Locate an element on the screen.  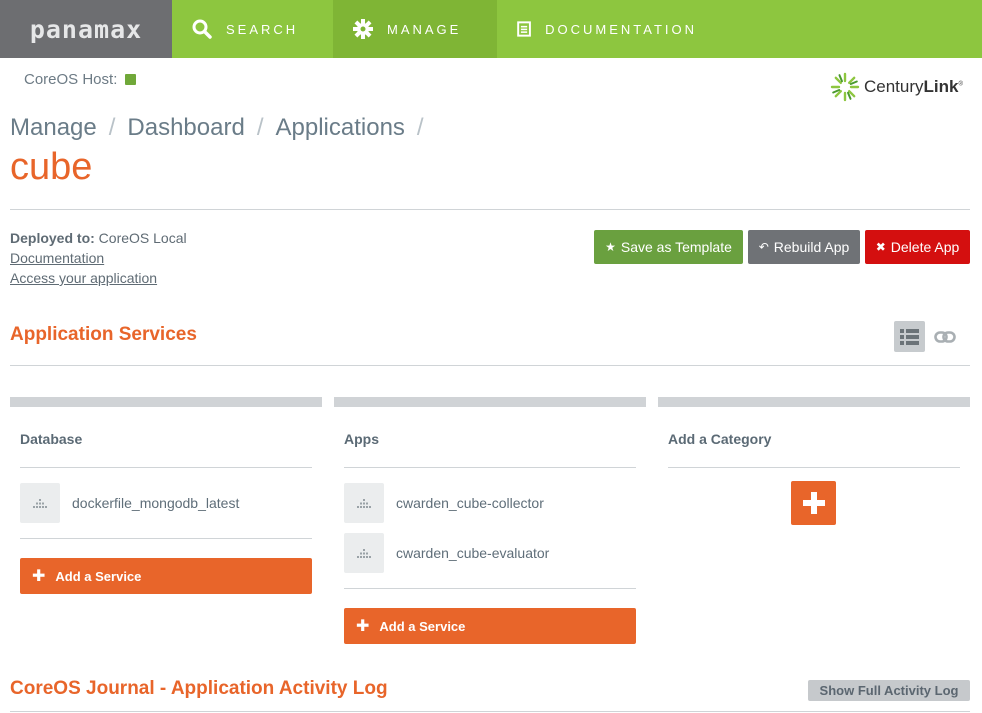
deployed-label: Deployed to: is located at coordinates (52, 238).